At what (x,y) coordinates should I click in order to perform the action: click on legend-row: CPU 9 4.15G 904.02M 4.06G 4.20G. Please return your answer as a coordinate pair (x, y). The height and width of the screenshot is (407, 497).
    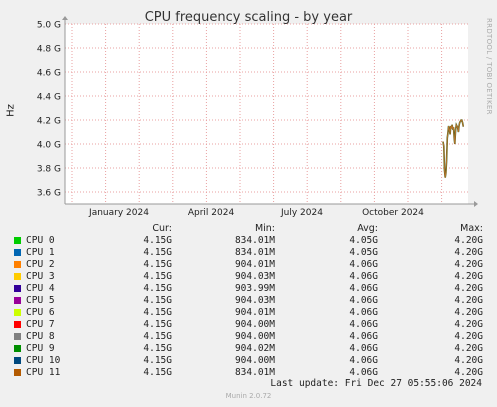
    Looking at the image, I should click on (248, 349).